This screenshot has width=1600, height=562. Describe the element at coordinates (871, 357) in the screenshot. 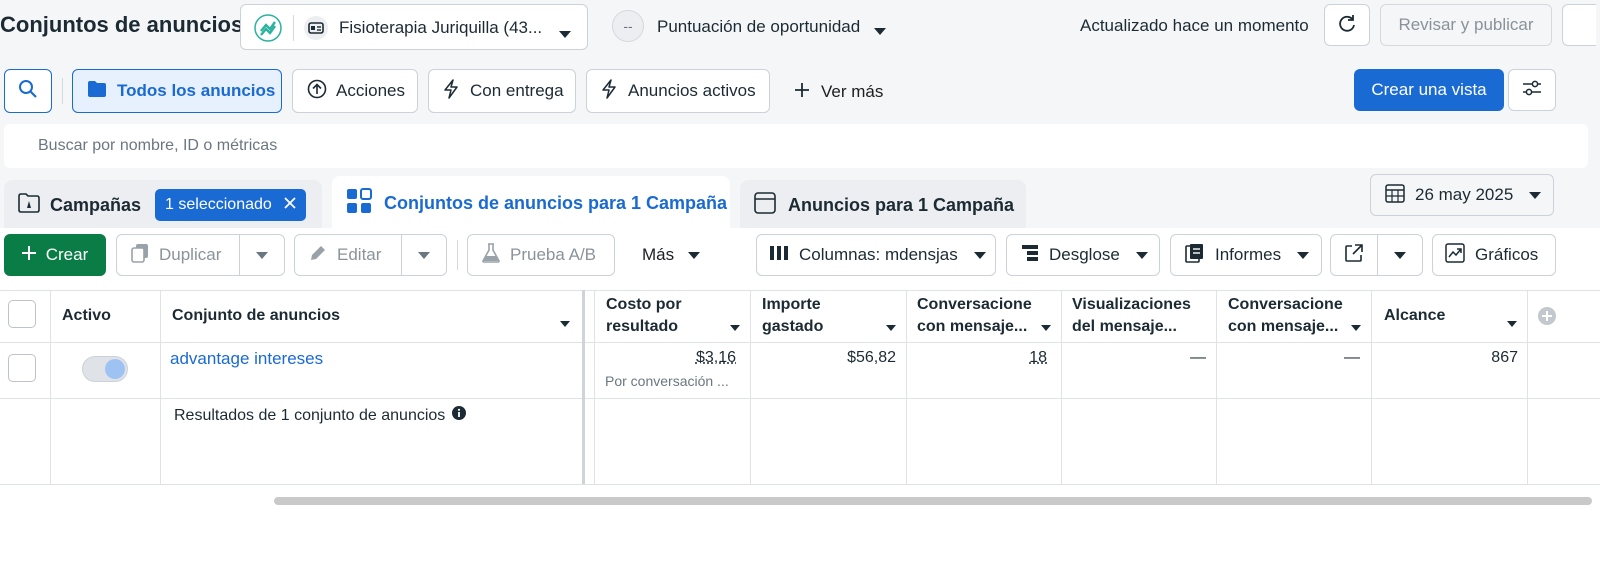

I see `amount-spent-value: $56,82` at that location.